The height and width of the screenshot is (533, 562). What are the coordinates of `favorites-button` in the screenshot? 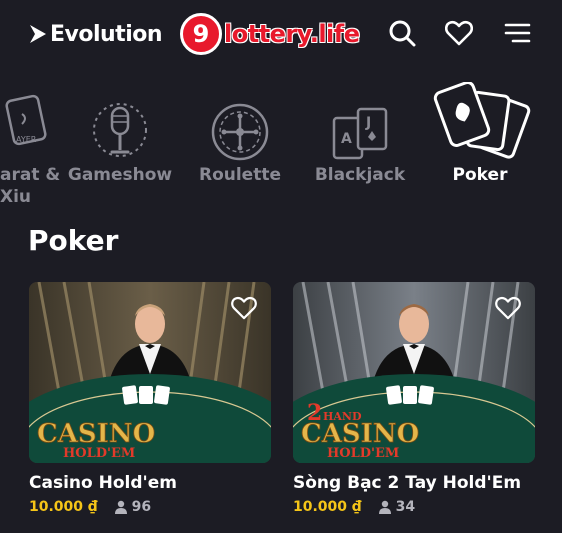 It's located at (459, 33).